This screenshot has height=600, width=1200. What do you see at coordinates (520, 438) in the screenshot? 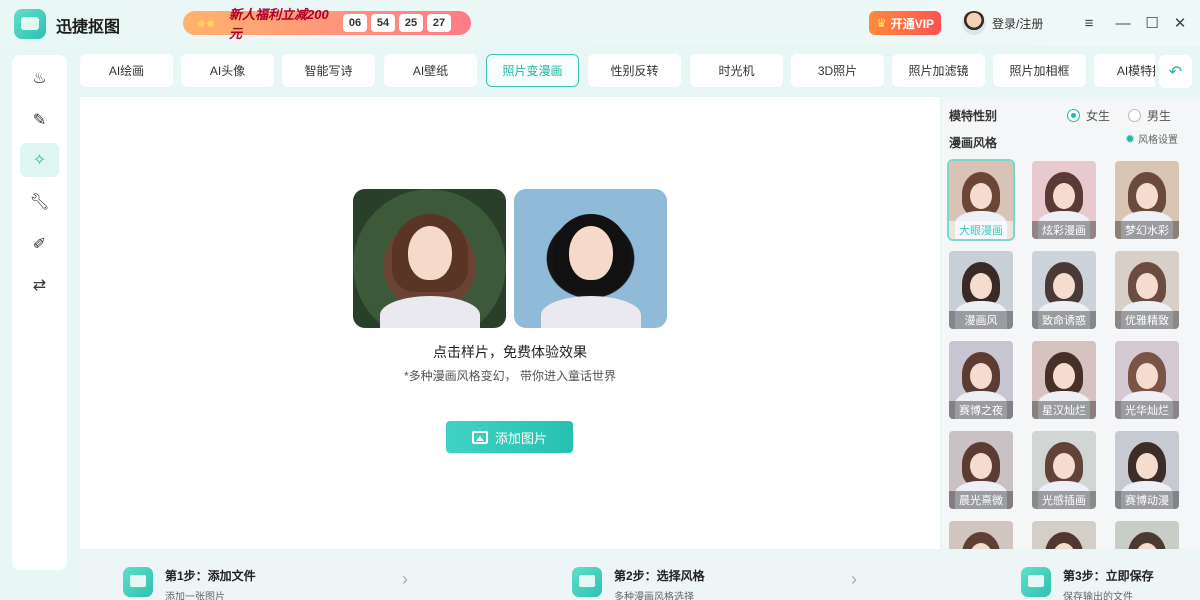
I see `add-image-label: 添加图片` at bounding box center [520, 438].